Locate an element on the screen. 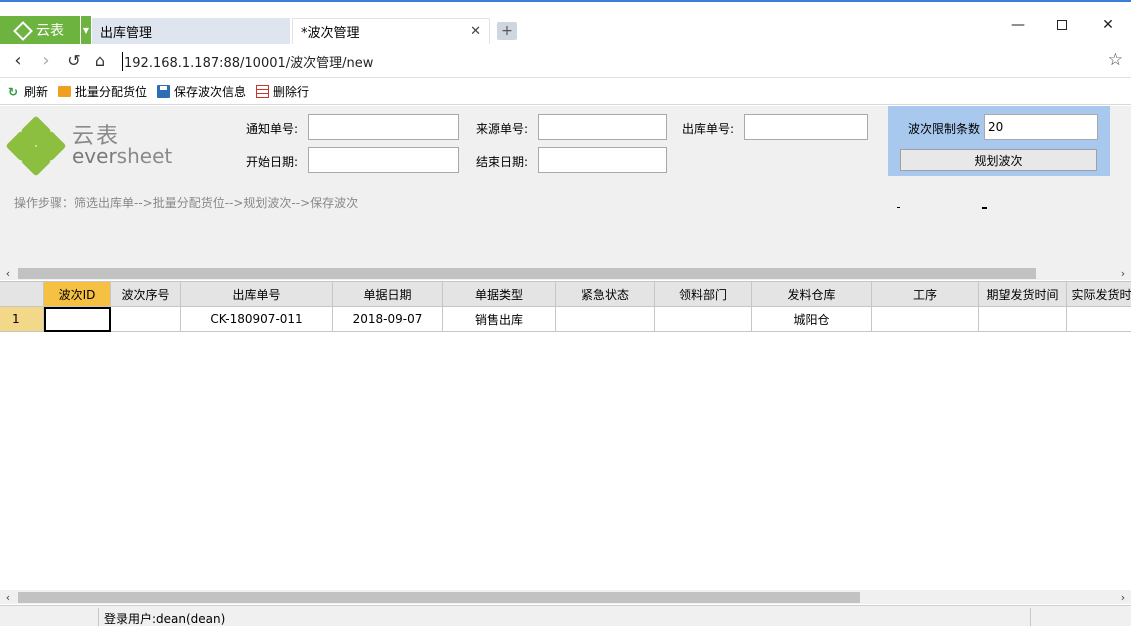  column-header: 波次序号 is located at coordinates (146, 294).